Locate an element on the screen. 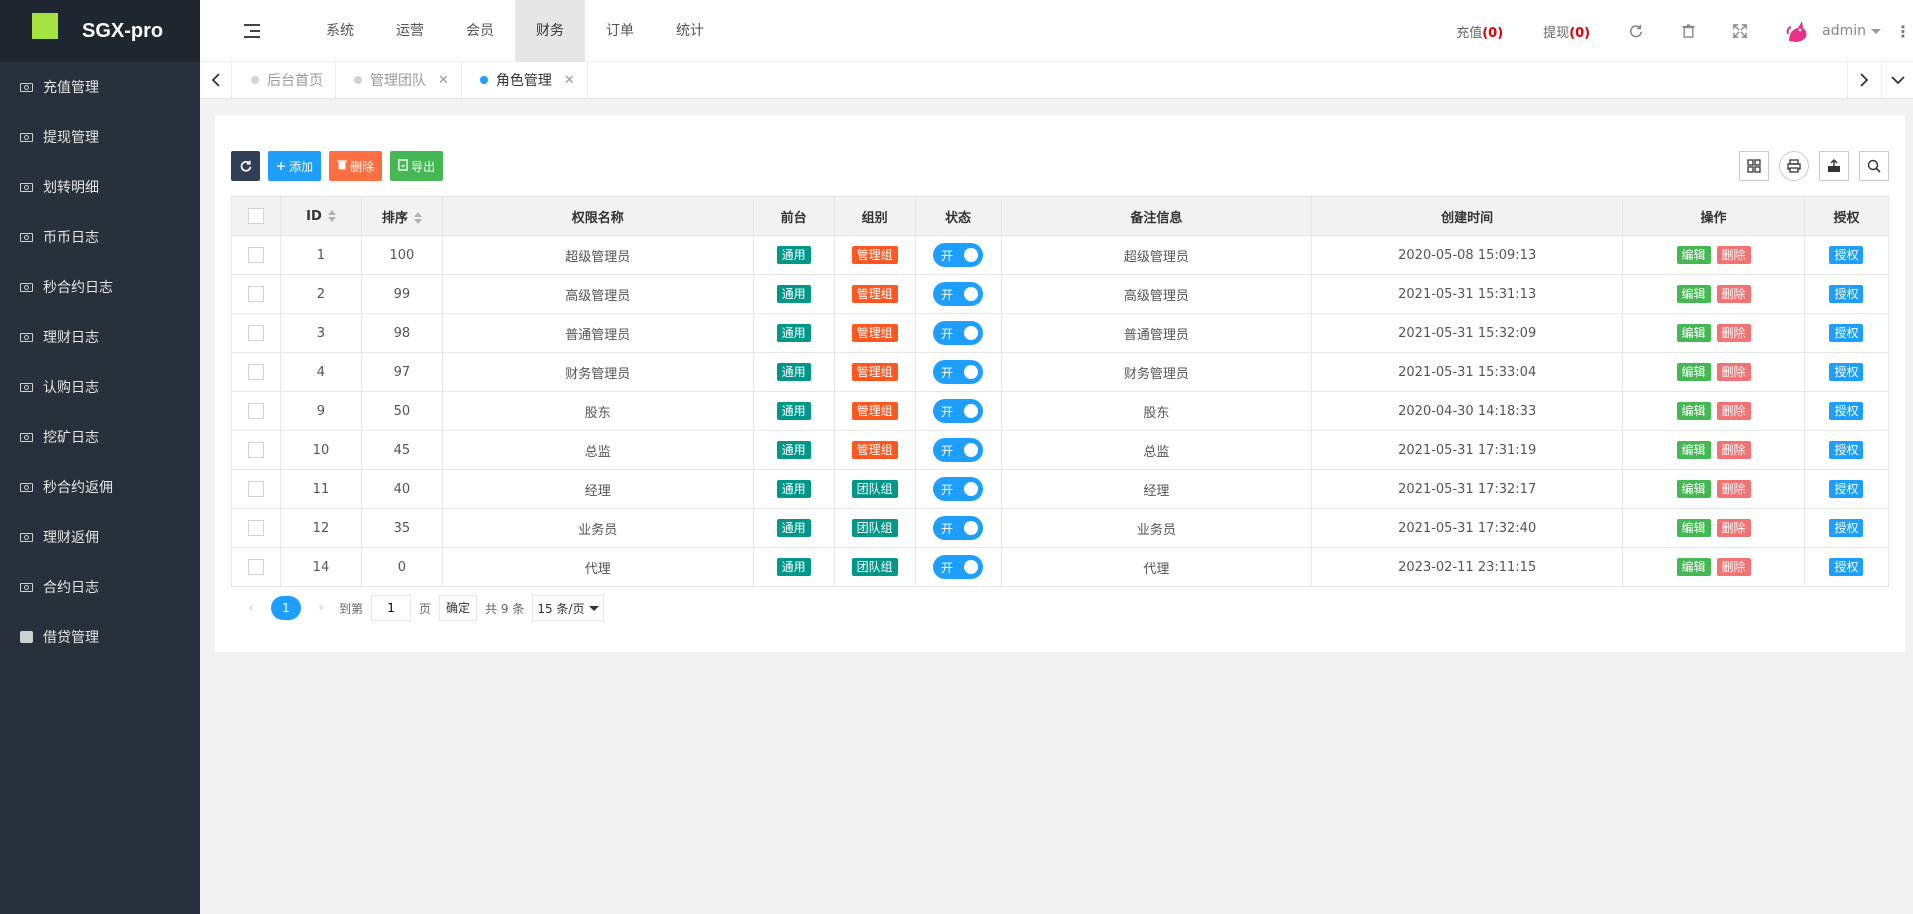  print-icon is located at coordinates (1794, 166).